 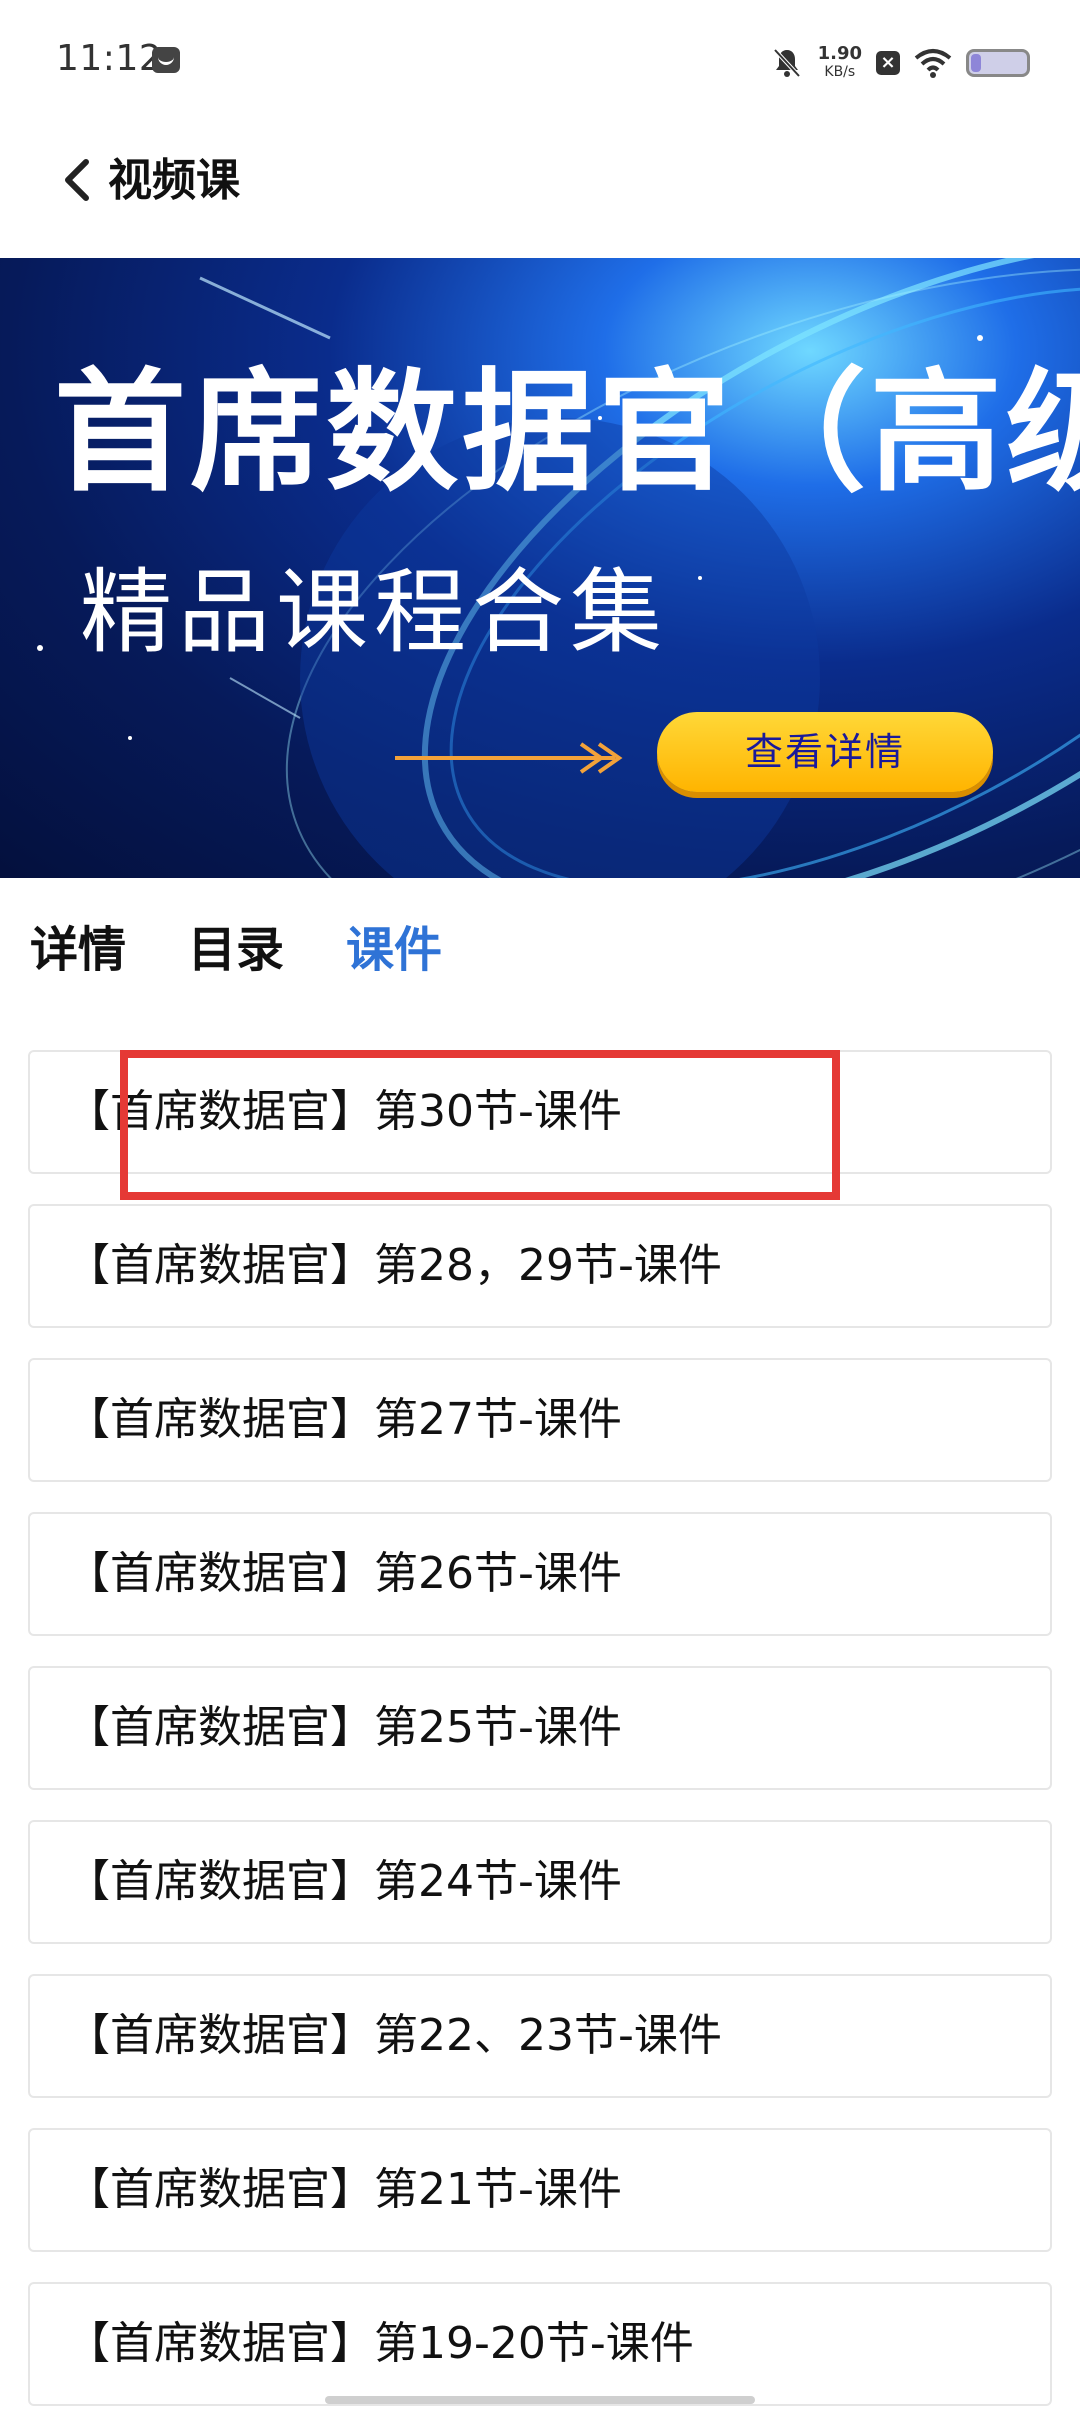 I want to click on status-icons: 1.90 KB/s ×, so click(x=900, y=63).